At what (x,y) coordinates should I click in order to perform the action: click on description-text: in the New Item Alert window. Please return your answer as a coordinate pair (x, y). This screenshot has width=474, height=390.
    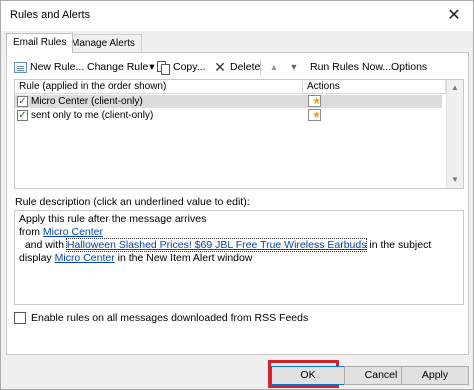
    Looking at the image, I should click on (183, 258).